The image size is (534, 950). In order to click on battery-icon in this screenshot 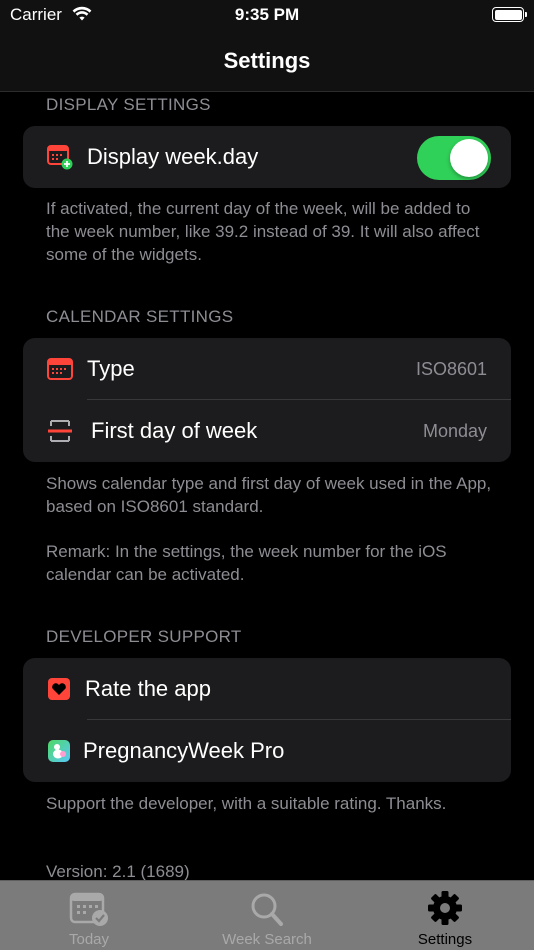, I will do `click(509, 14)`.